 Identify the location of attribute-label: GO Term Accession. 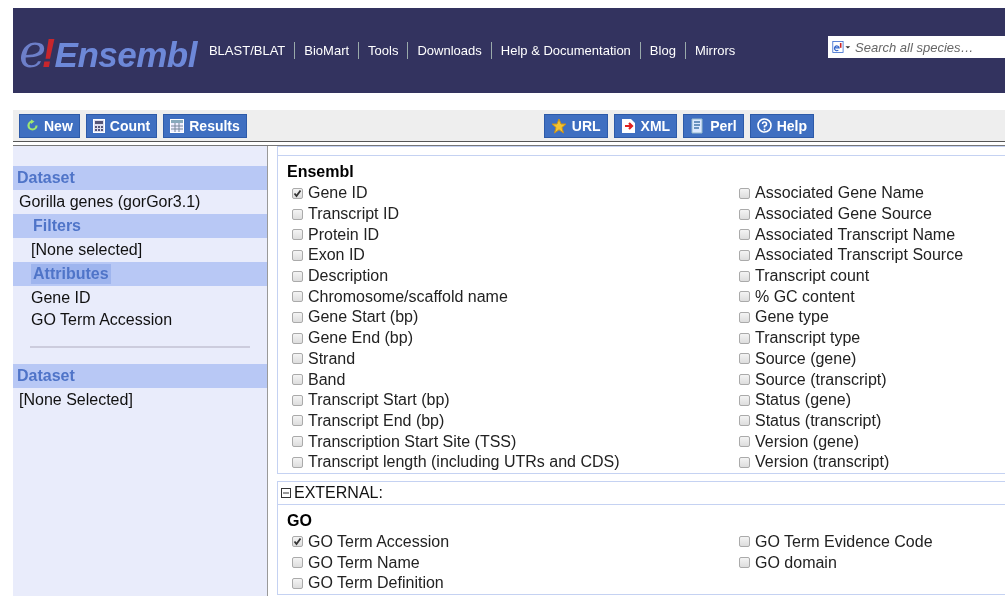
(379, 541).